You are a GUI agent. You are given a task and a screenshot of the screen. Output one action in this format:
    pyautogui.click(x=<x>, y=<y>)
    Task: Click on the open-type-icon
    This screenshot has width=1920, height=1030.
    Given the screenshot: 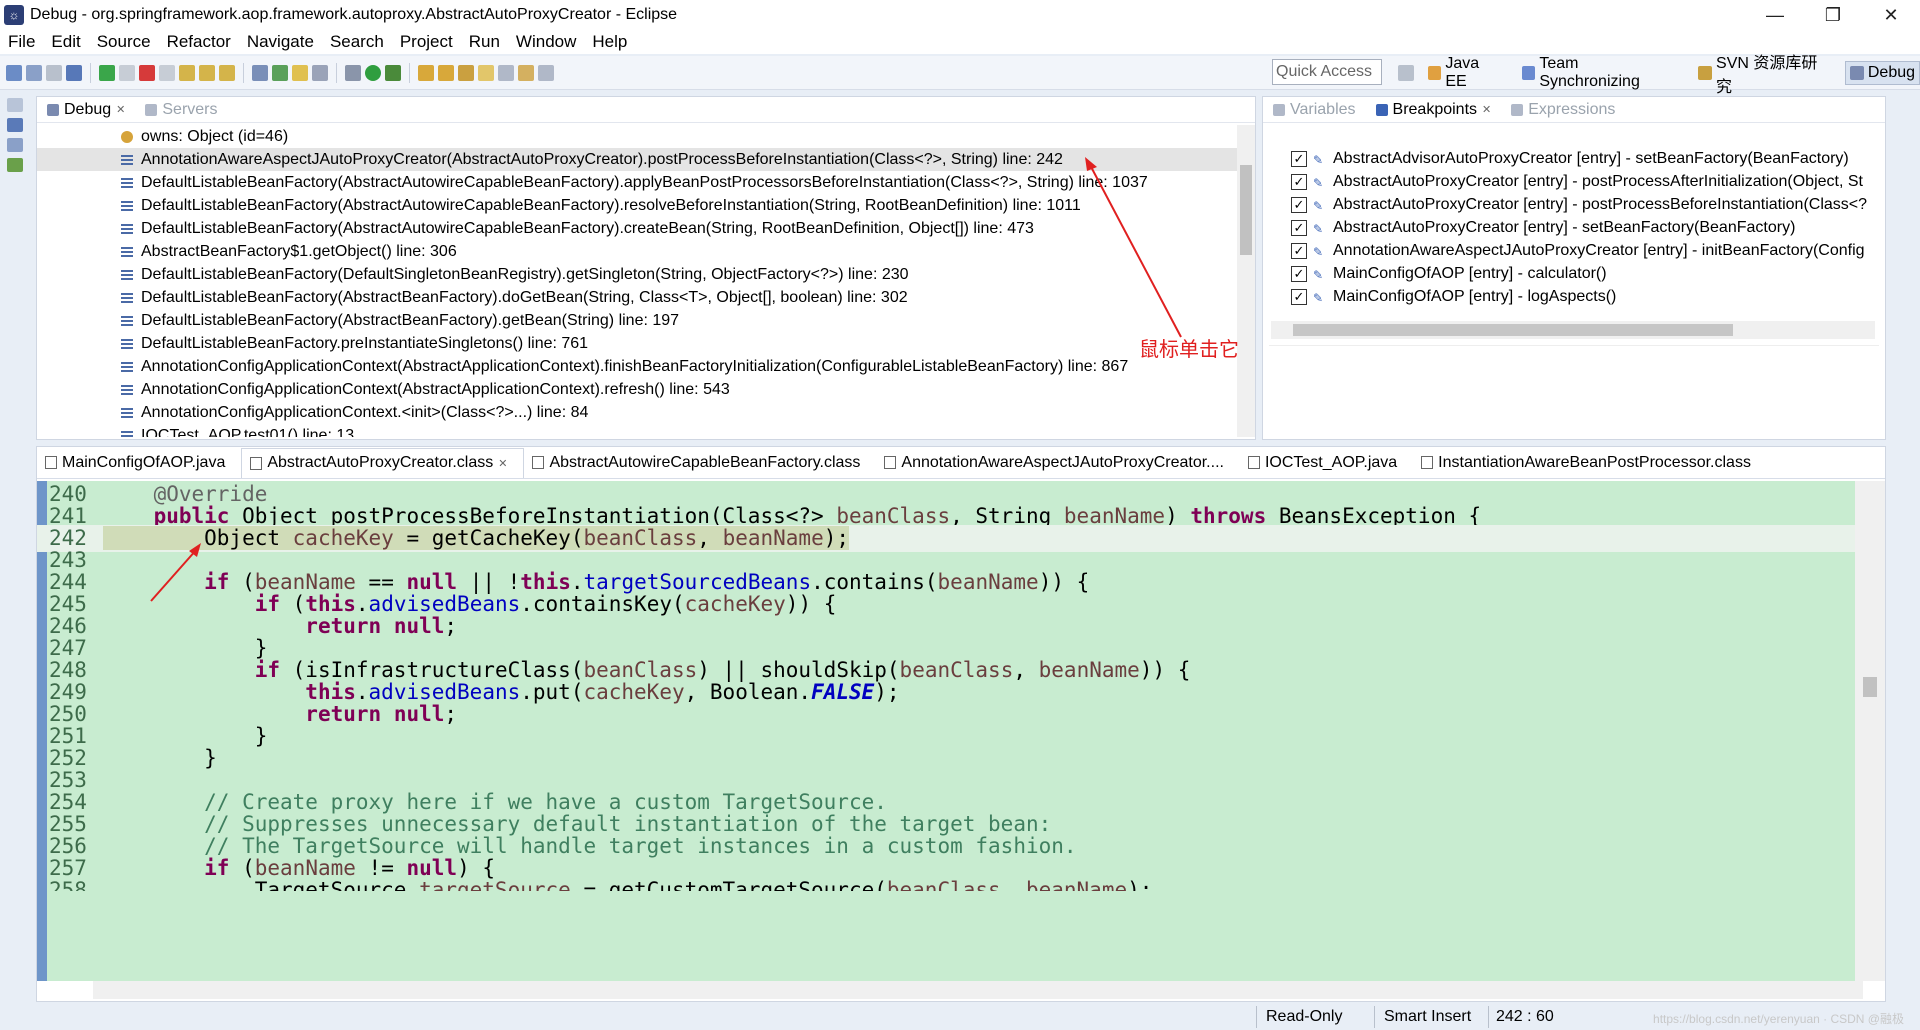 What is the action you would take?
    pyautogui.click(x=426, y=72)
    